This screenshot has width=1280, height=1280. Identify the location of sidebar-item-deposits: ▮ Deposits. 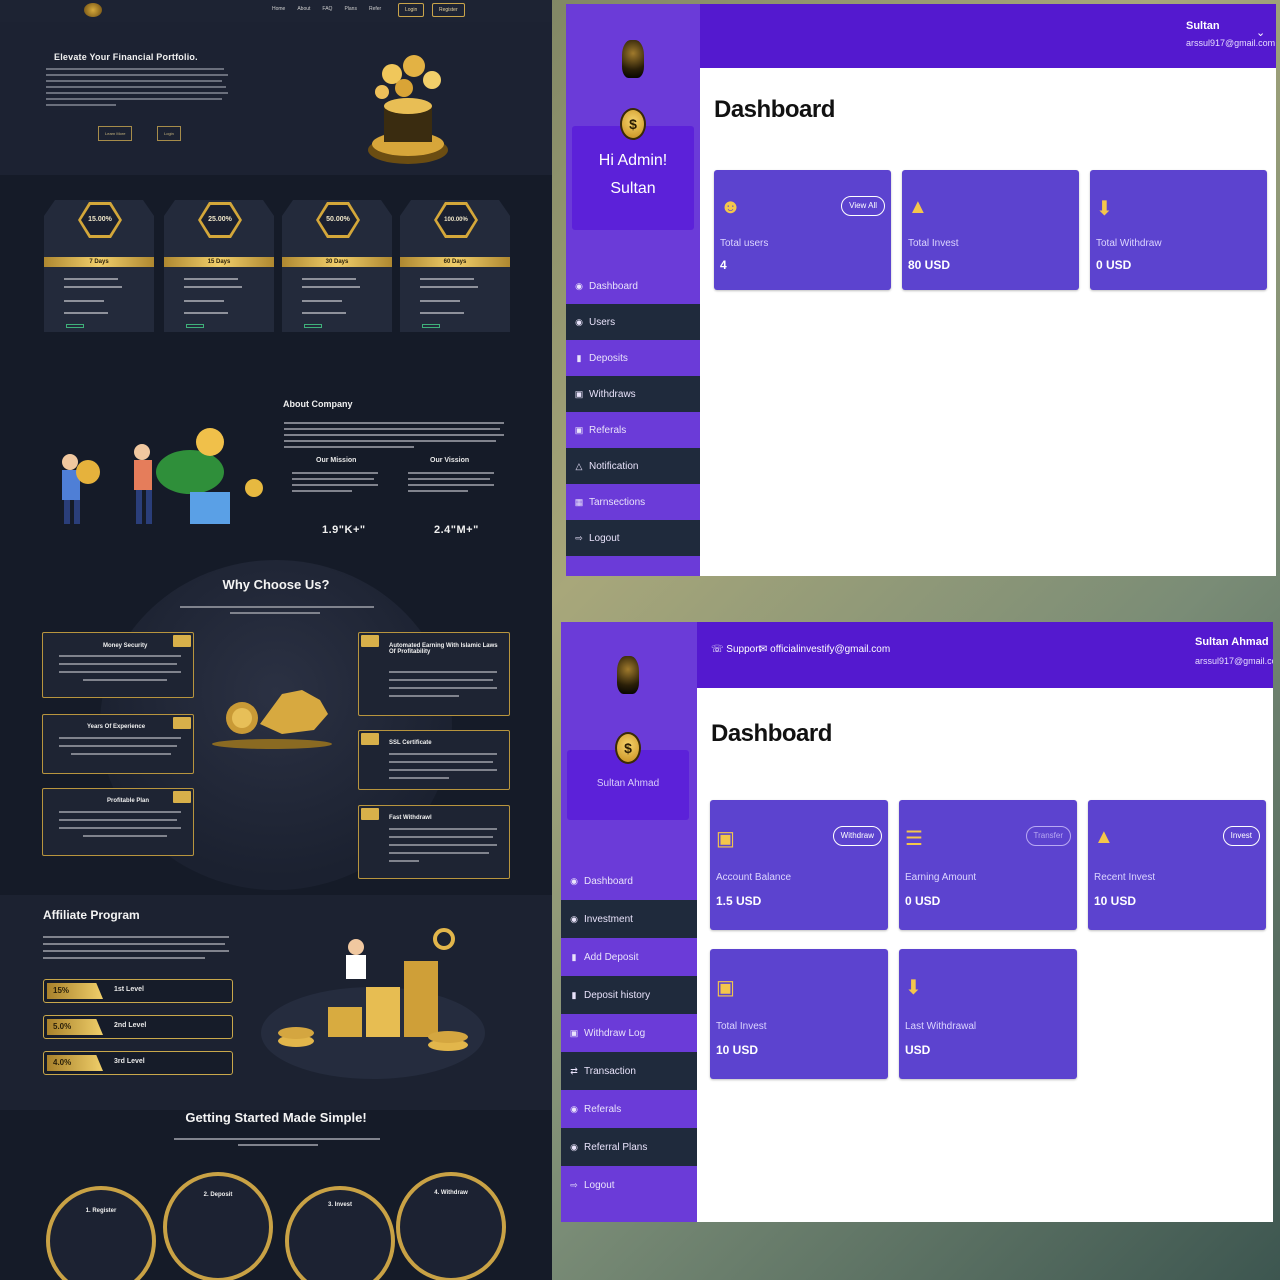
(633, 358).